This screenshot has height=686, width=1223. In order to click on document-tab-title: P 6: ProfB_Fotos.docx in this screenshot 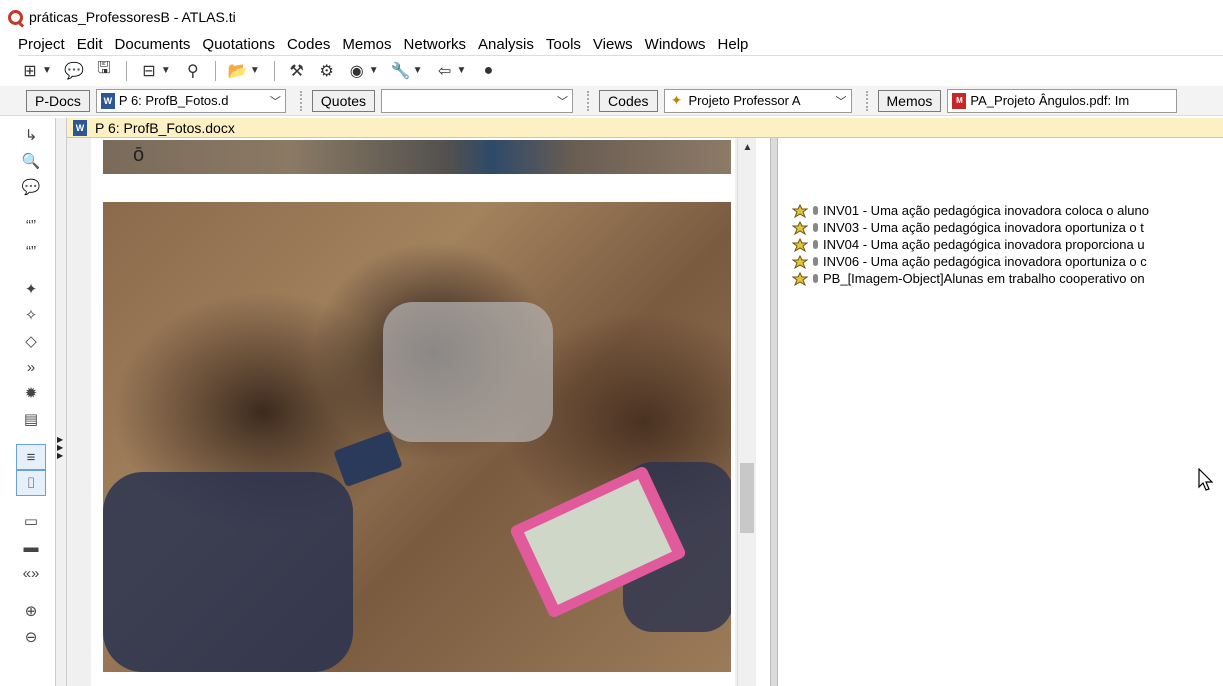, I will do `click(165, 128)`.